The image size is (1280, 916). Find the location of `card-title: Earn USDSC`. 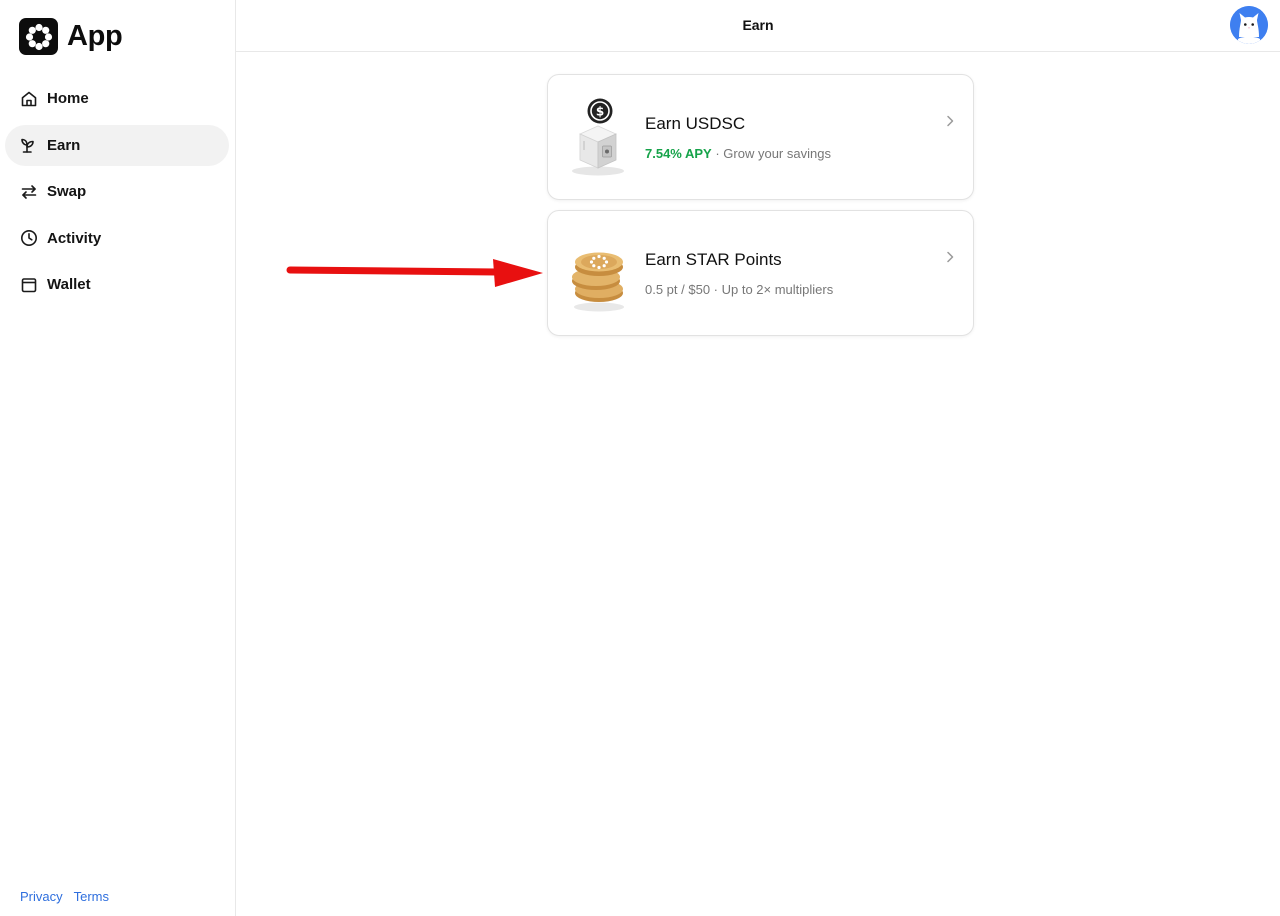

card-title: Earn USDSC is located at coordinates (695, 123).